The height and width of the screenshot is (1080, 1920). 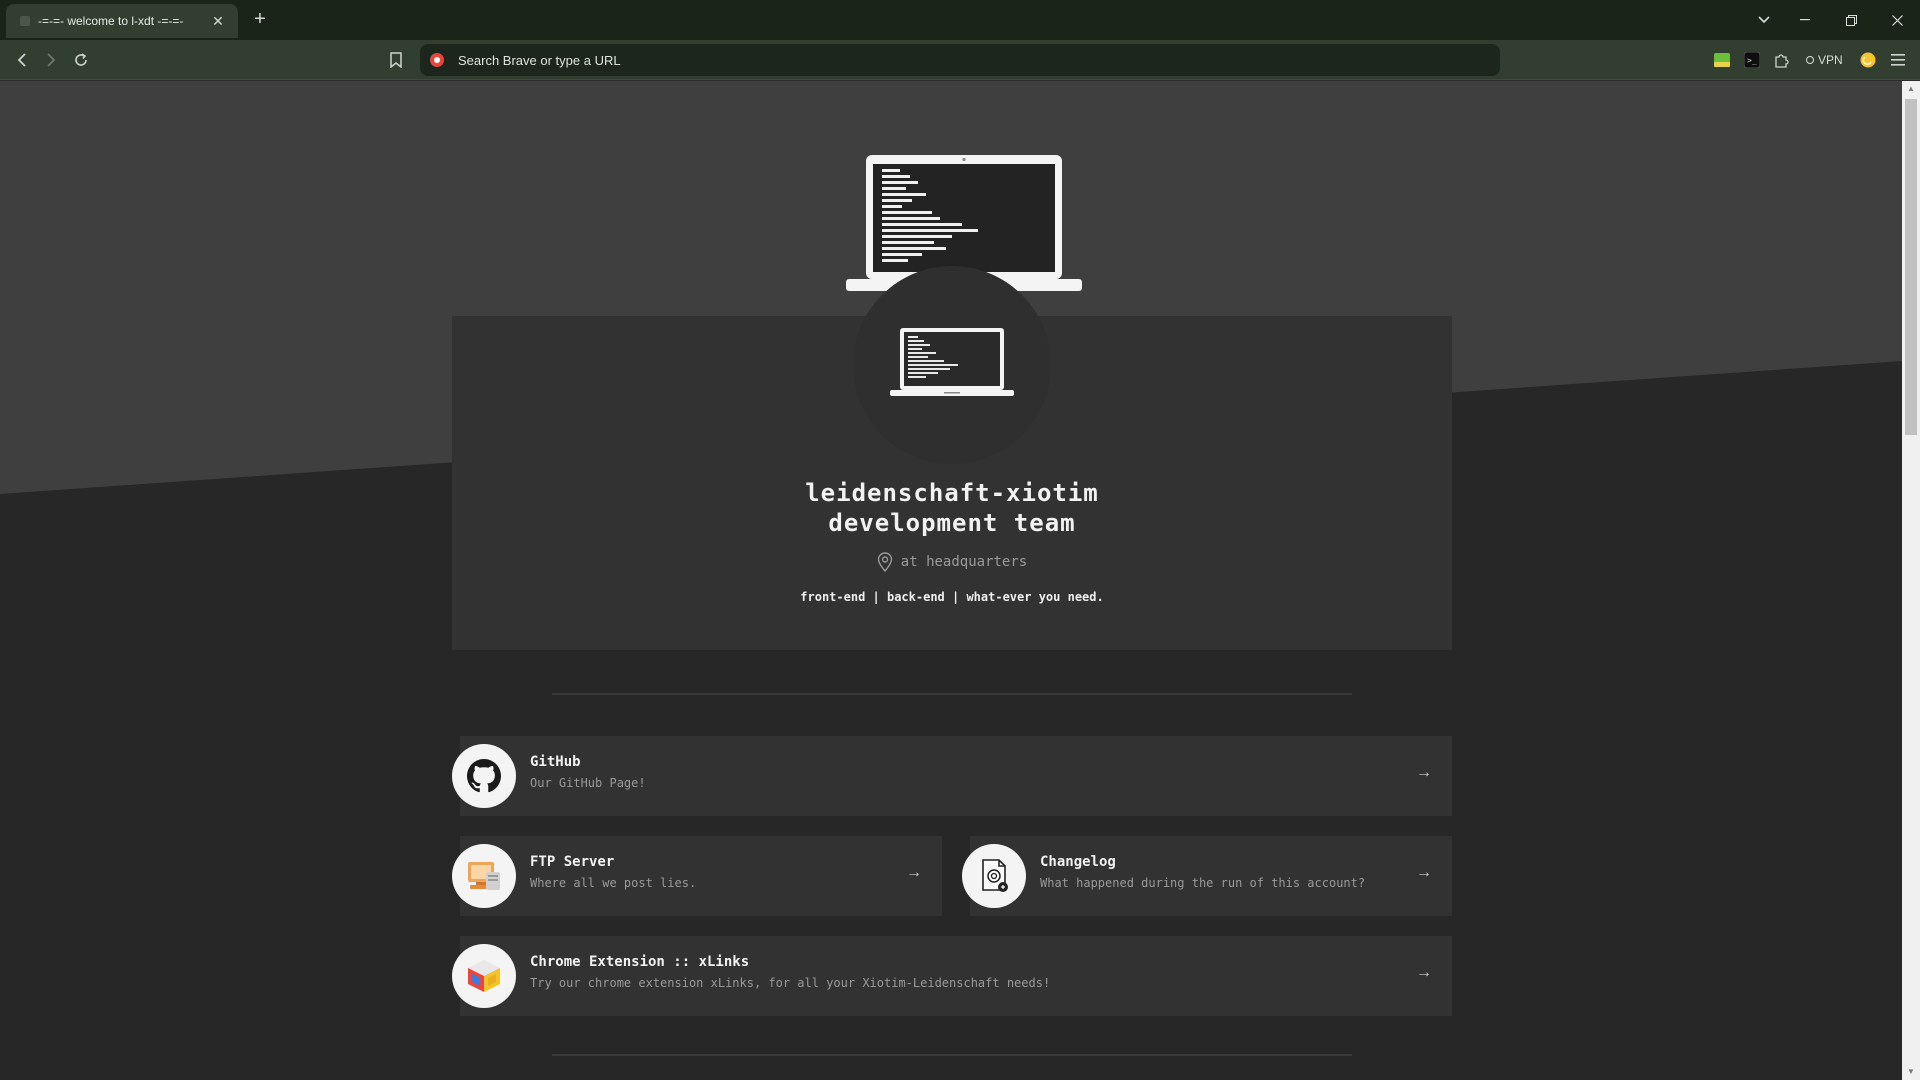 What do you see at coordinates (1764, 20) in the screenshot?
I see `tab-search-chevron-icon` at bounding box center [1764, 20].